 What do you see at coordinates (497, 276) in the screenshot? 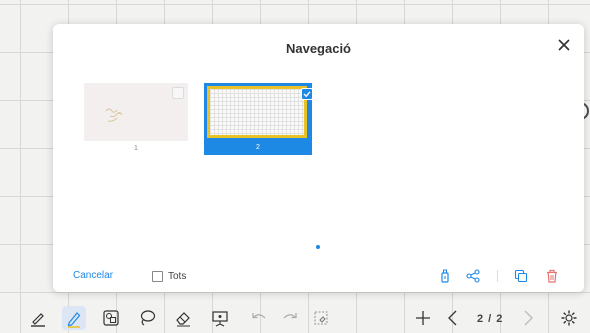
I see `footer-divider` at bounding box center [497, 276].